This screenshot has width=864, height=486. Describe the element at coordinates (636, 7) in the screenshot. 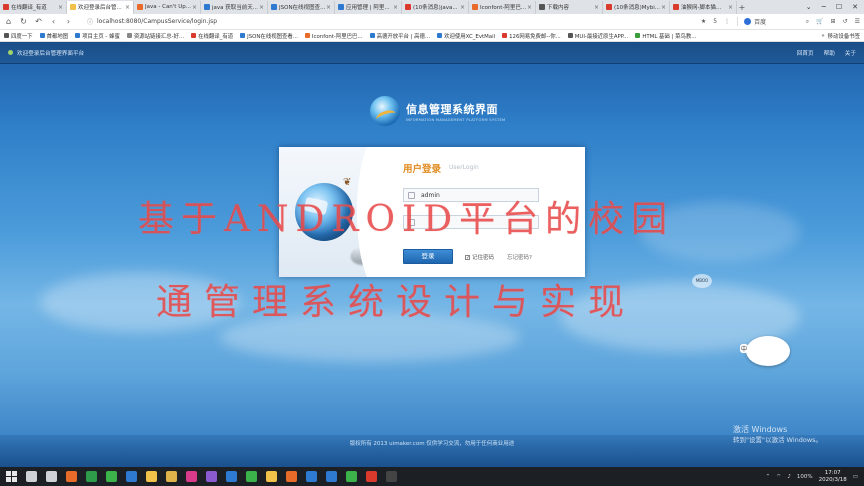

I see `browser-tab: (10条消息)Mybi... ×` at that location.